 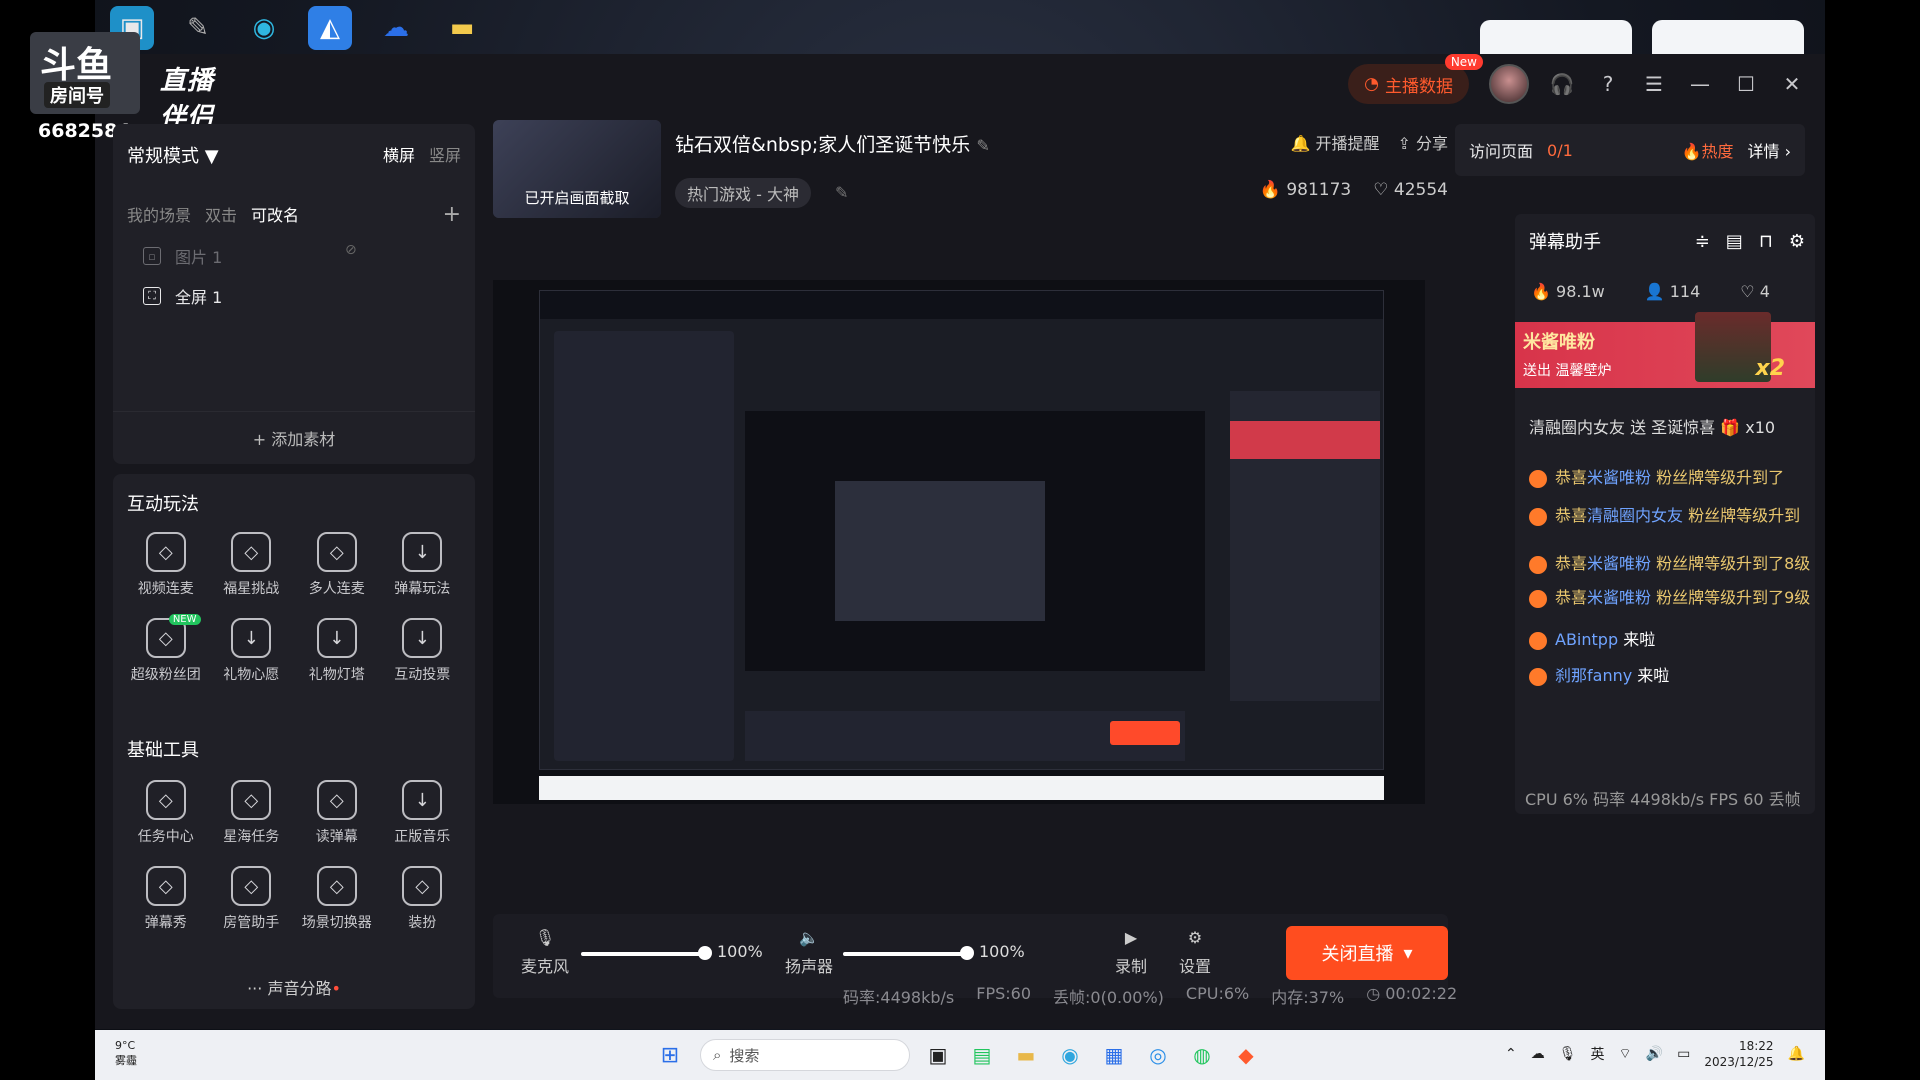 What do you see at coordinates (1766, 241) in the screenshot?
I see `lock-icon: ⊓` at bounding box center [1766, 241].